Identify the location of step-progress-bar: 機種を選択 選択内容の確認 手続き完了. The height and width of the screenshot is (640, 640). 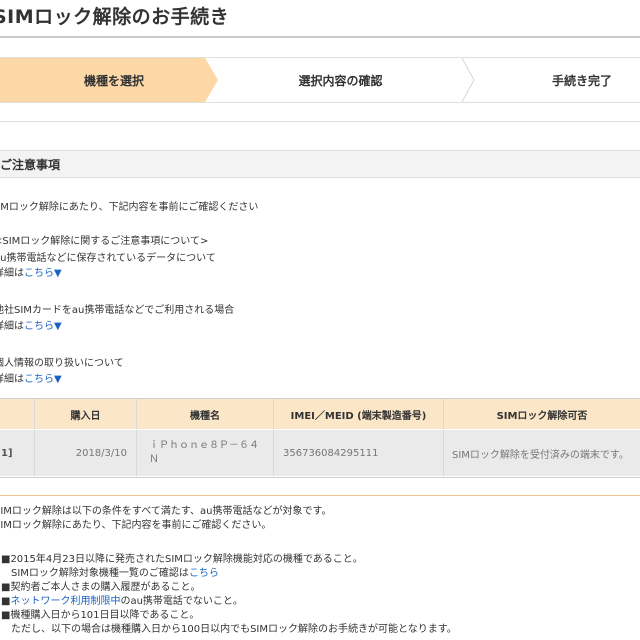
(320, 80).